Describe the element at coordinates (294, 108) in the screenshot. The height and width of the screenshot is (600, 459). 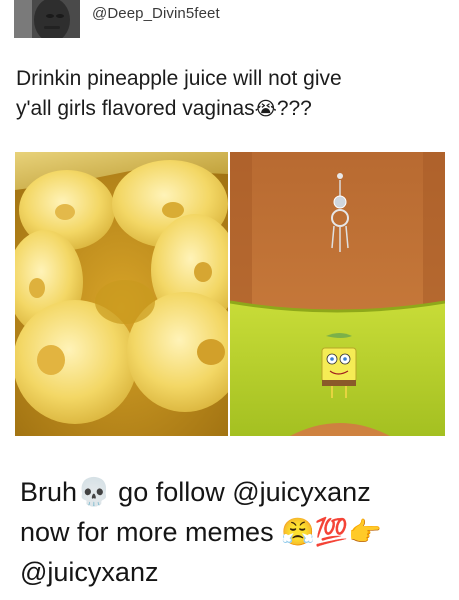
I see `tweet-line-2-suffix: ???` at that location.